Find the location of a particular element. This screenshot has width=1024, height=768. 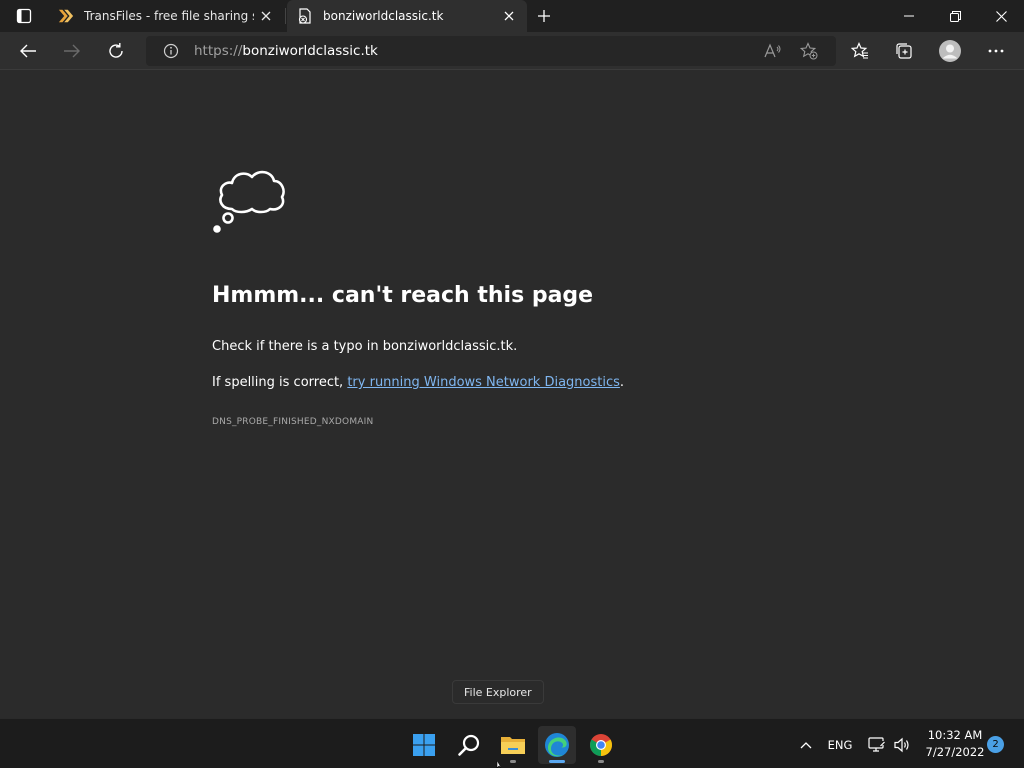

search-icon is located at coordinates (469, 745).